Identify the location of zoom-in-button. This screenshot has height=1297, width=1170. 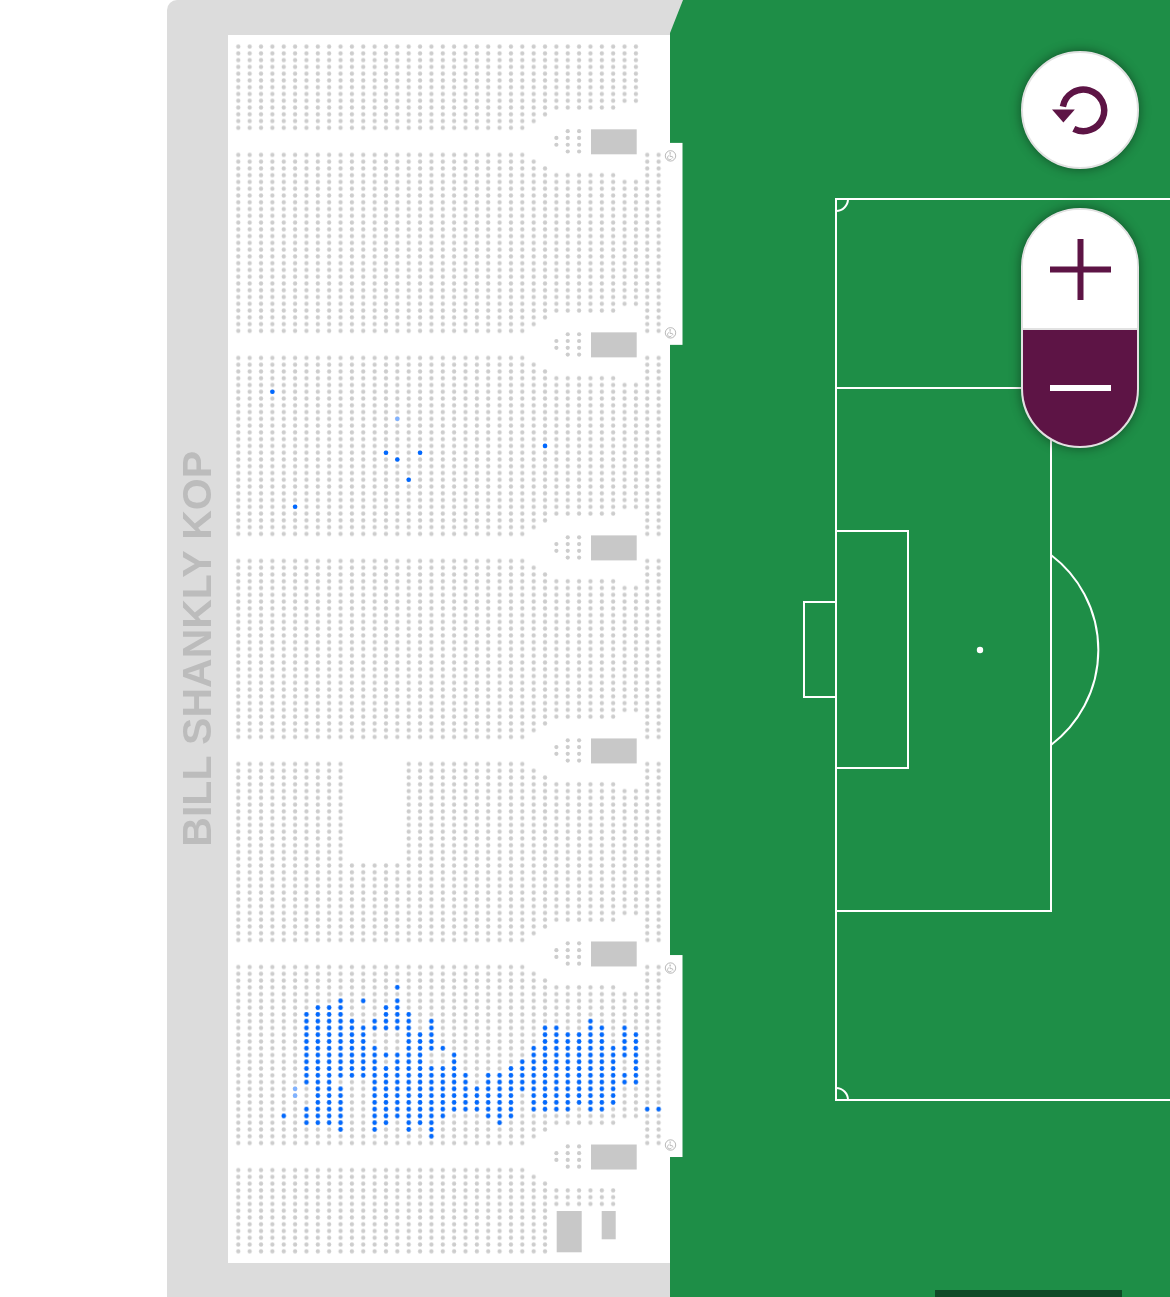
(1080, 269).